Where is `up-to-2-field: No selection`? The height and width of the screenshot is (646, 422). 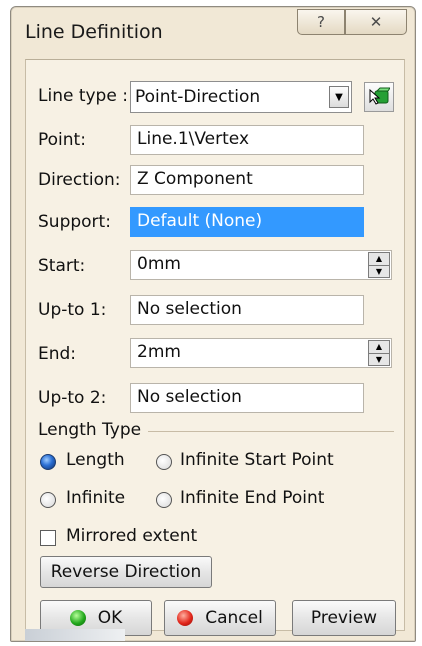
up-to-2-field: No selection is located at coordinates (247, 398).